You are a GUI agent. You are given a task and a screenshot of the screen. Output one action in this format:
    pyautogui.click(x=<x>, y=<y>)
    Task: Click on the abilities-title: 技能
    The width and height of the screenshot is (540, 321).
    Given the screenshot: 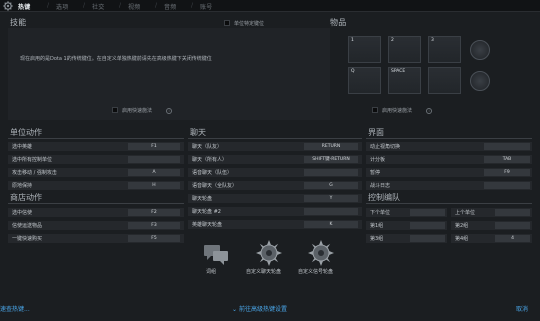 What is the action you would take?
    pyautogui.click(x=18, y=22)
    